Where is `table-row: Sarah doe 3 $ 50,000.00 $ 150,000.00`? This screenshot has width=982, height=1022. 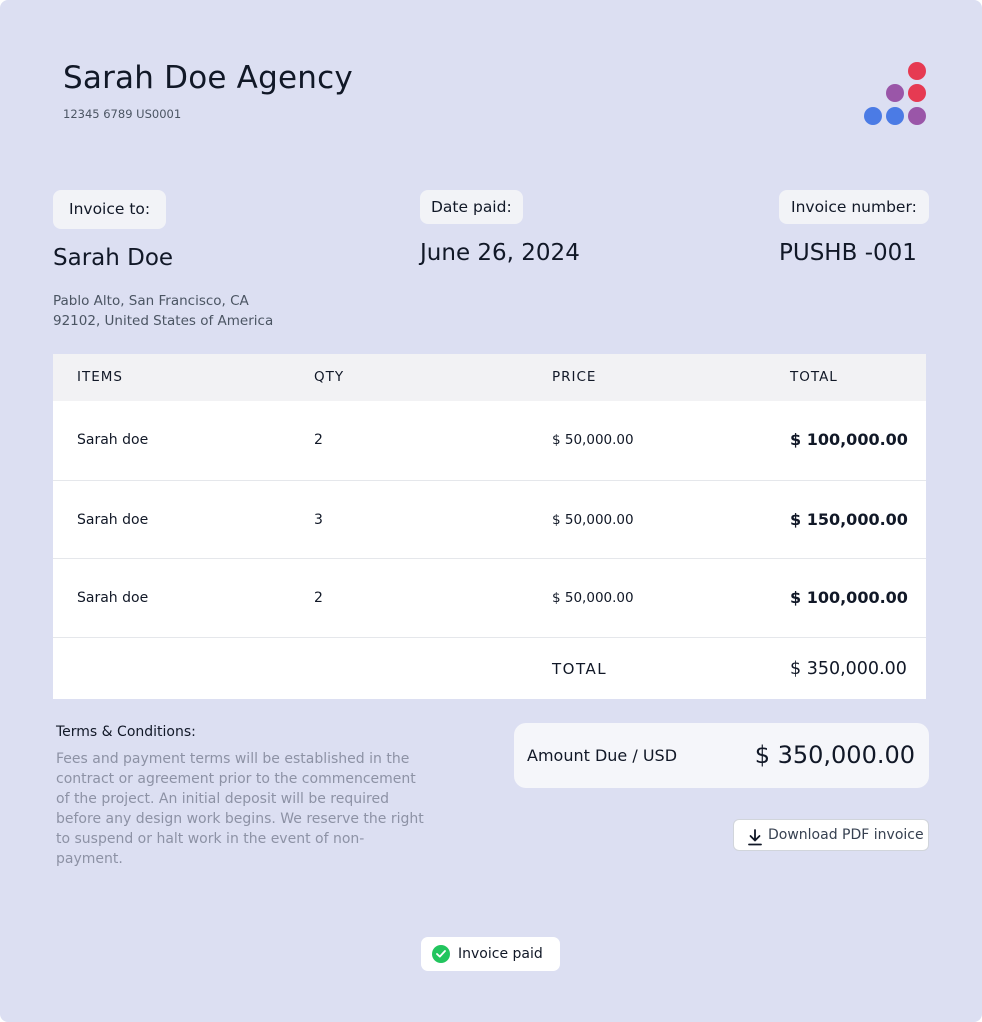
table-row: Sarah doe 3 $ 50,000.00 $ 150,000.00 is located at coordinates (489, 519).